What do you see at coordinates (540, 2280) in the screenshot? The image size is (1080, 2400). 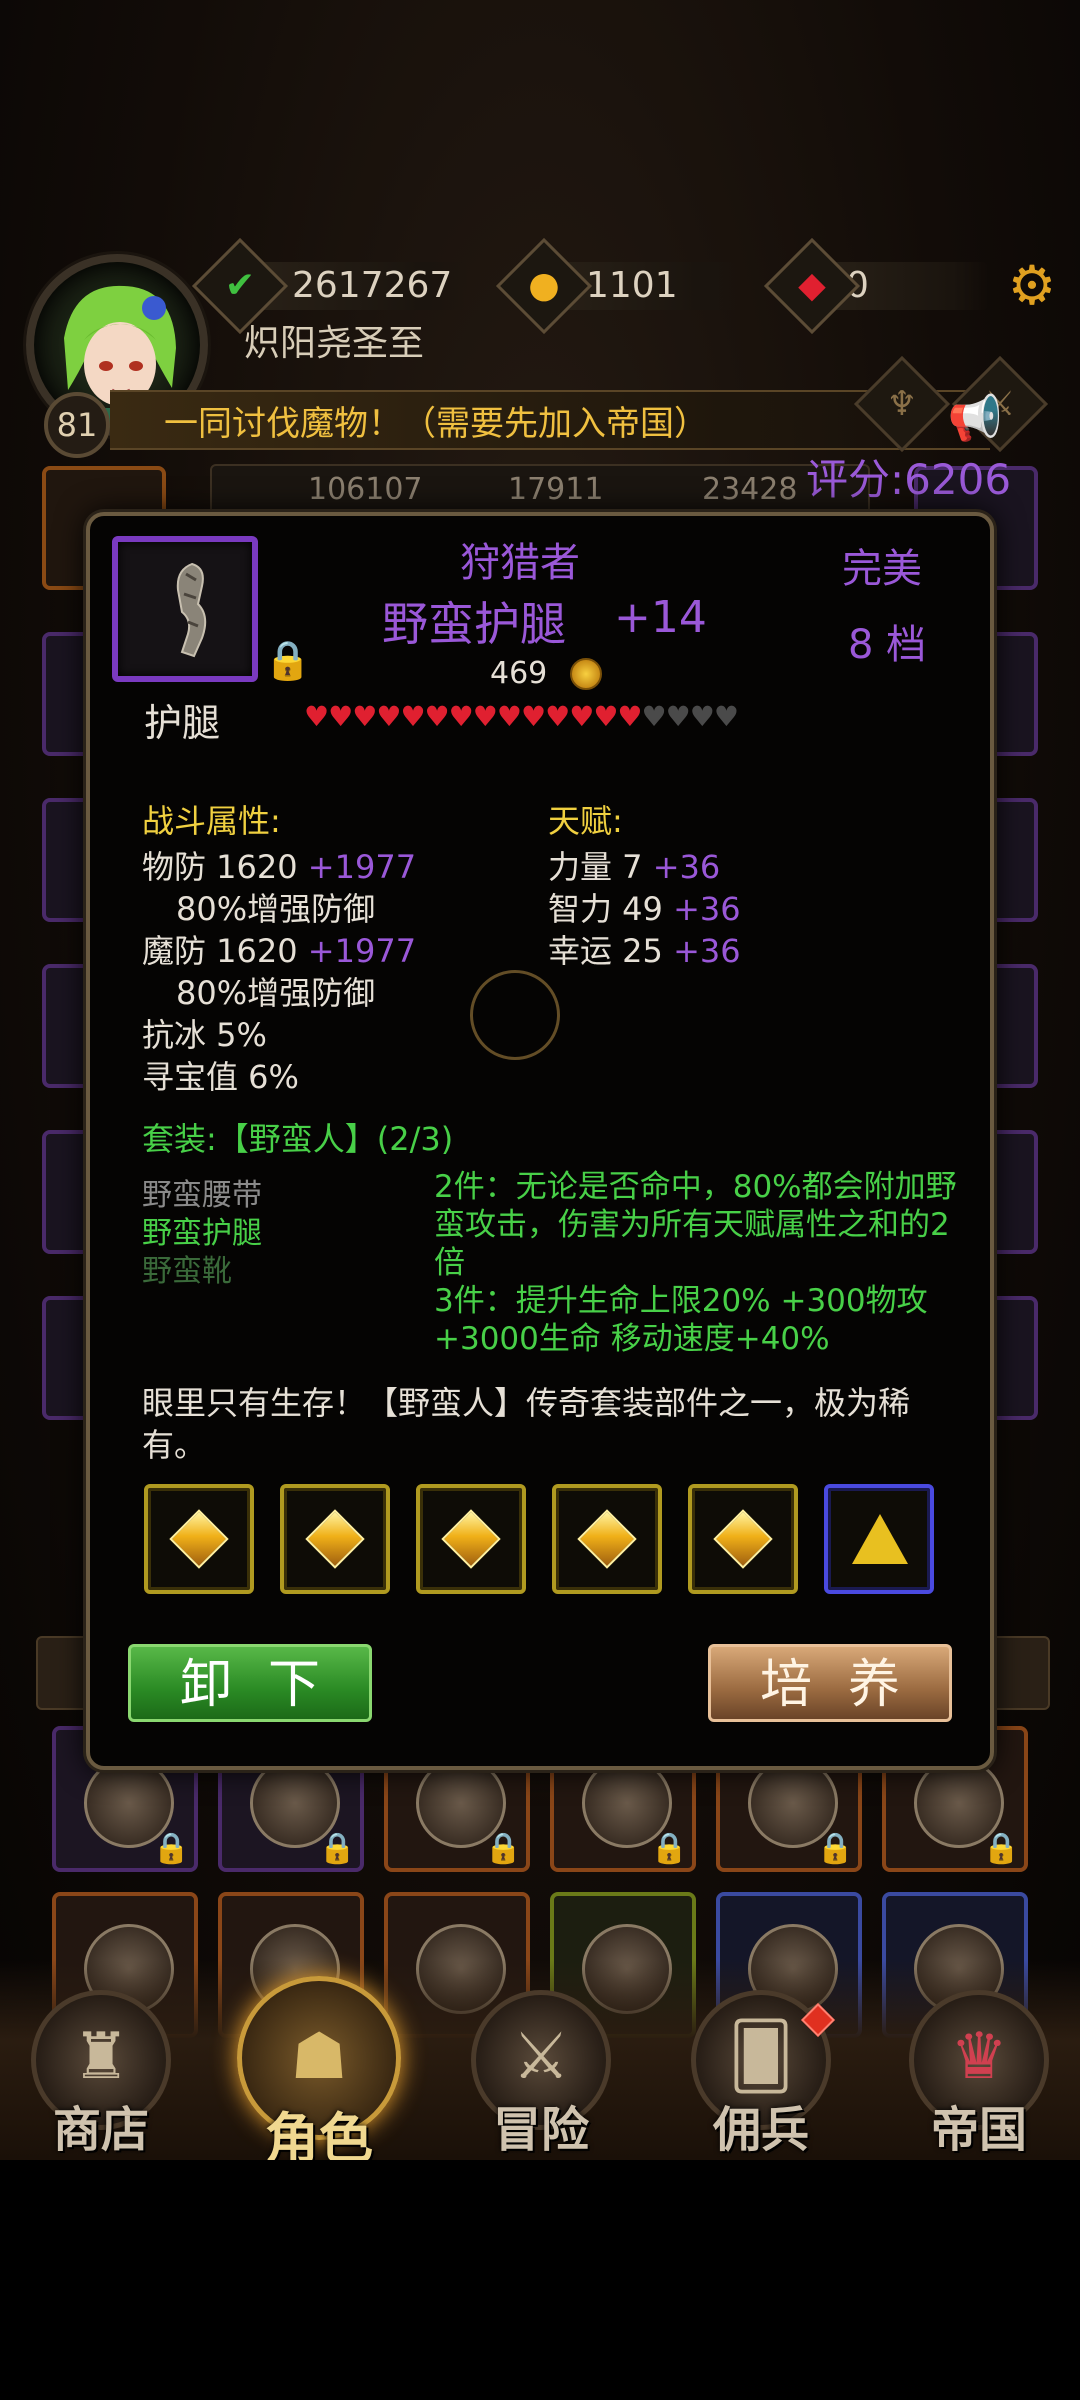 I see `system-letterbox` at bounding box center [540, 2280].